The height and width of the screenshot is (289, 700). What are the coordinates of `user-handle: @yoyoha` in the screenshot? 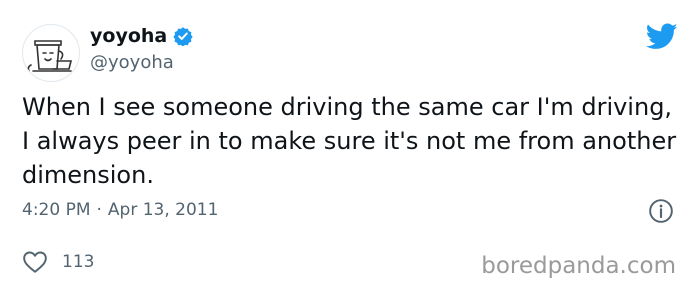 It's located at (132, 62).